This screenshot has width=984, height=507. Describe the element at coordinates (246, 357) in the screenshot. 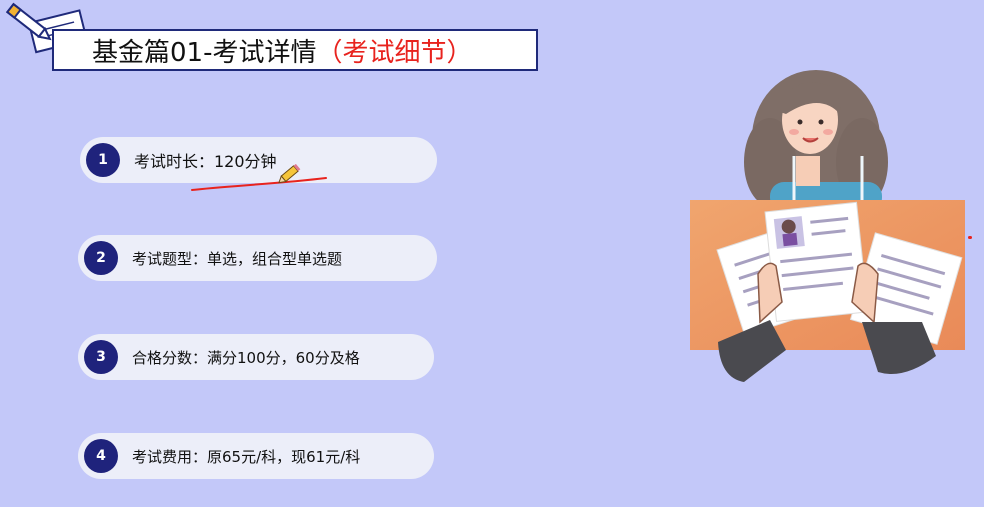

I see `item-text: 合格分数：满分100分，60分及格` at that location.